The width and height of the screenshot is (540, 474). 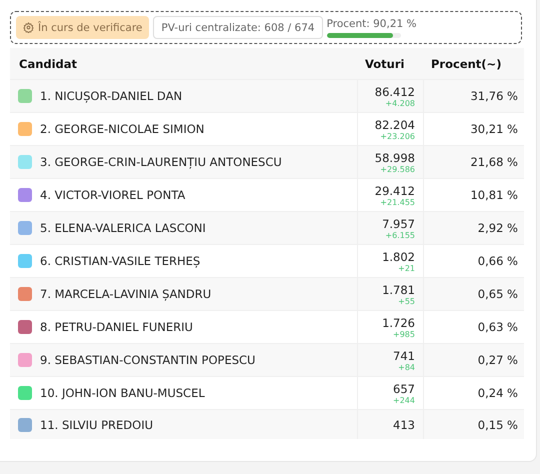 I want to click on vote-count: 82.204, so click(x=394, y=125).